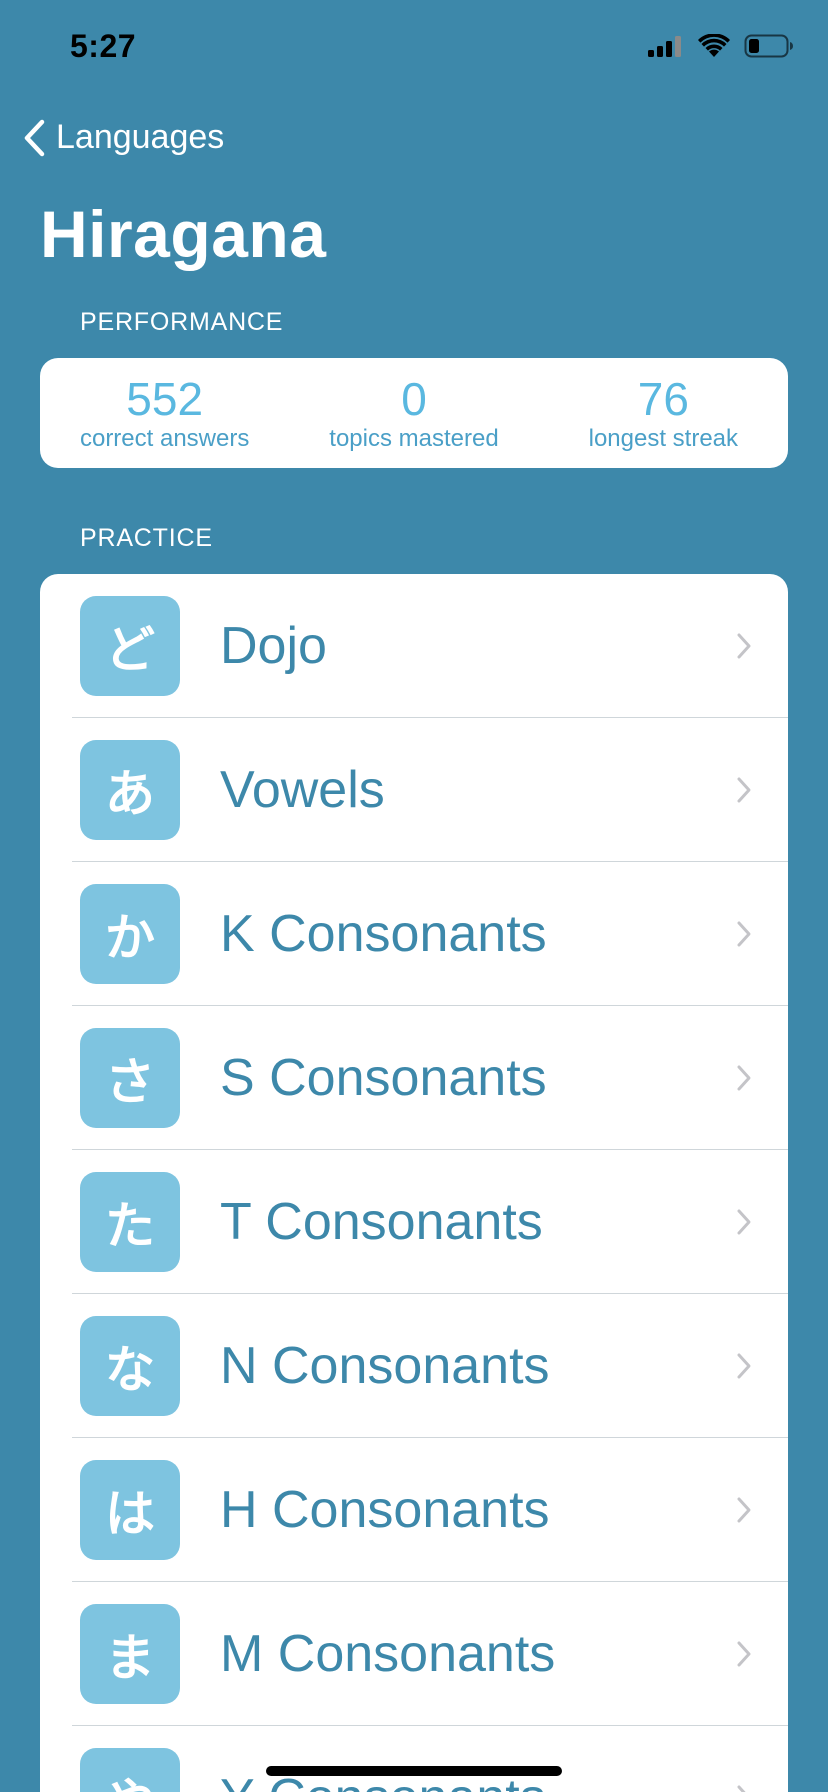  Describe the element at coordinates (381, 1222) in the screenshot. I see `practice-item-label: T Consonants` at that location.